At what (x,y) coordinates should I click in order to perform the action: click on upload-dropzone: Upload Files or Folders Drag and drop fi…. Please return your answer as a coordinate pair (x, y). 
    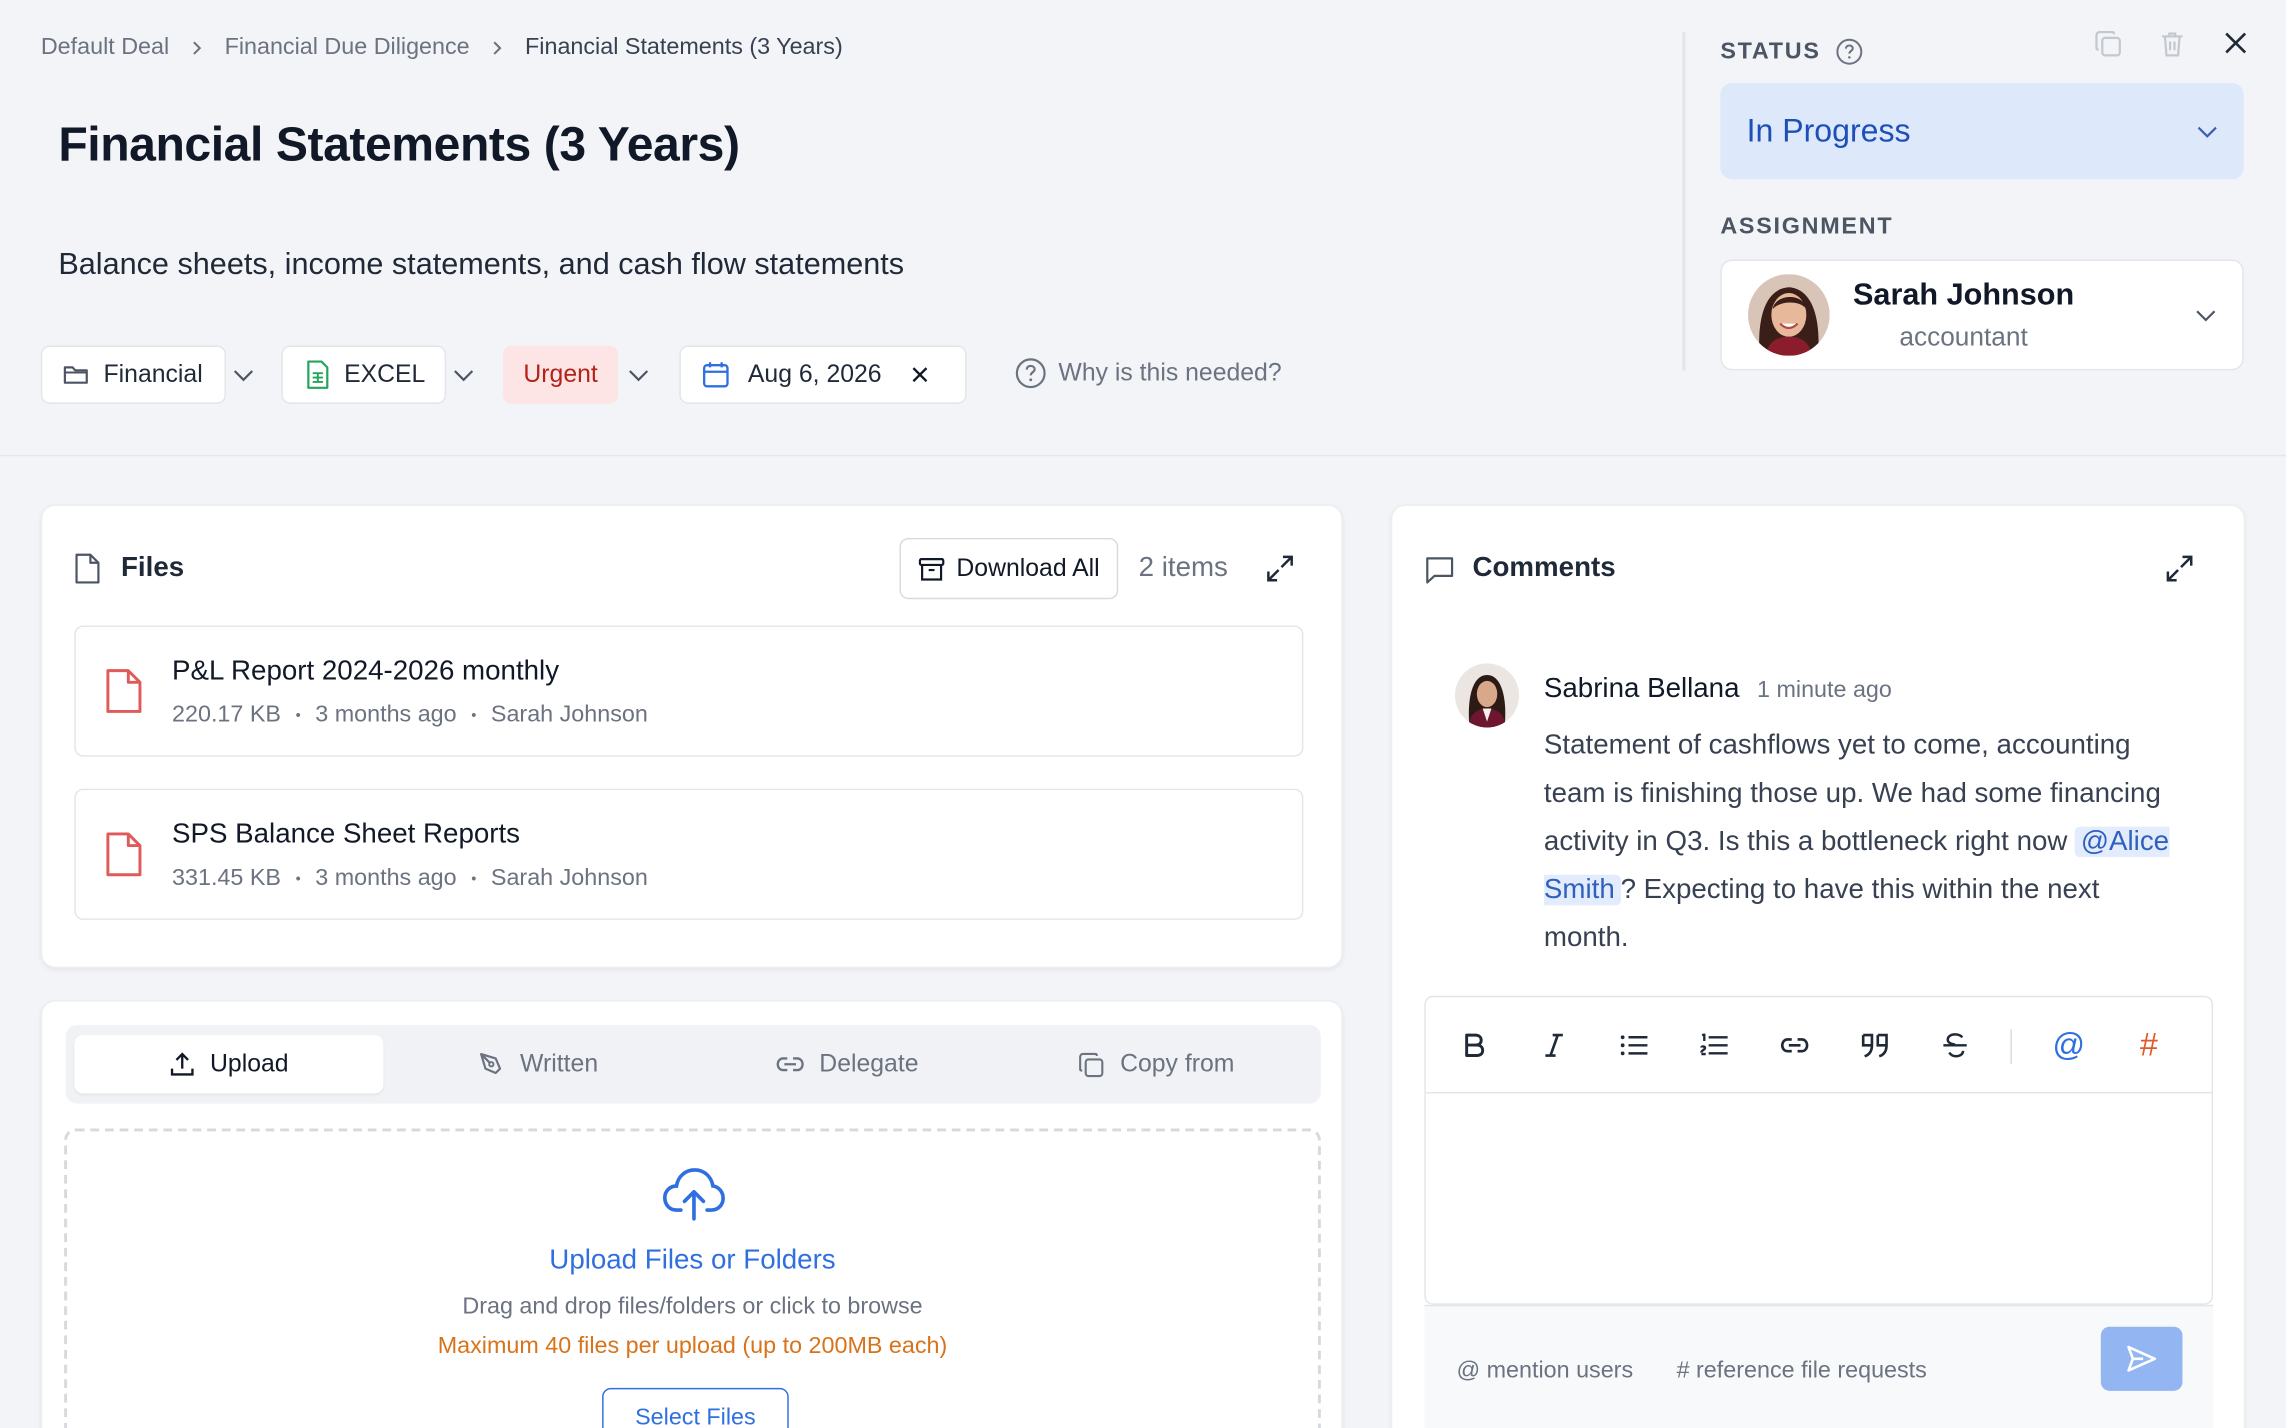
    Looking at the image, I should click on (692, 1278).